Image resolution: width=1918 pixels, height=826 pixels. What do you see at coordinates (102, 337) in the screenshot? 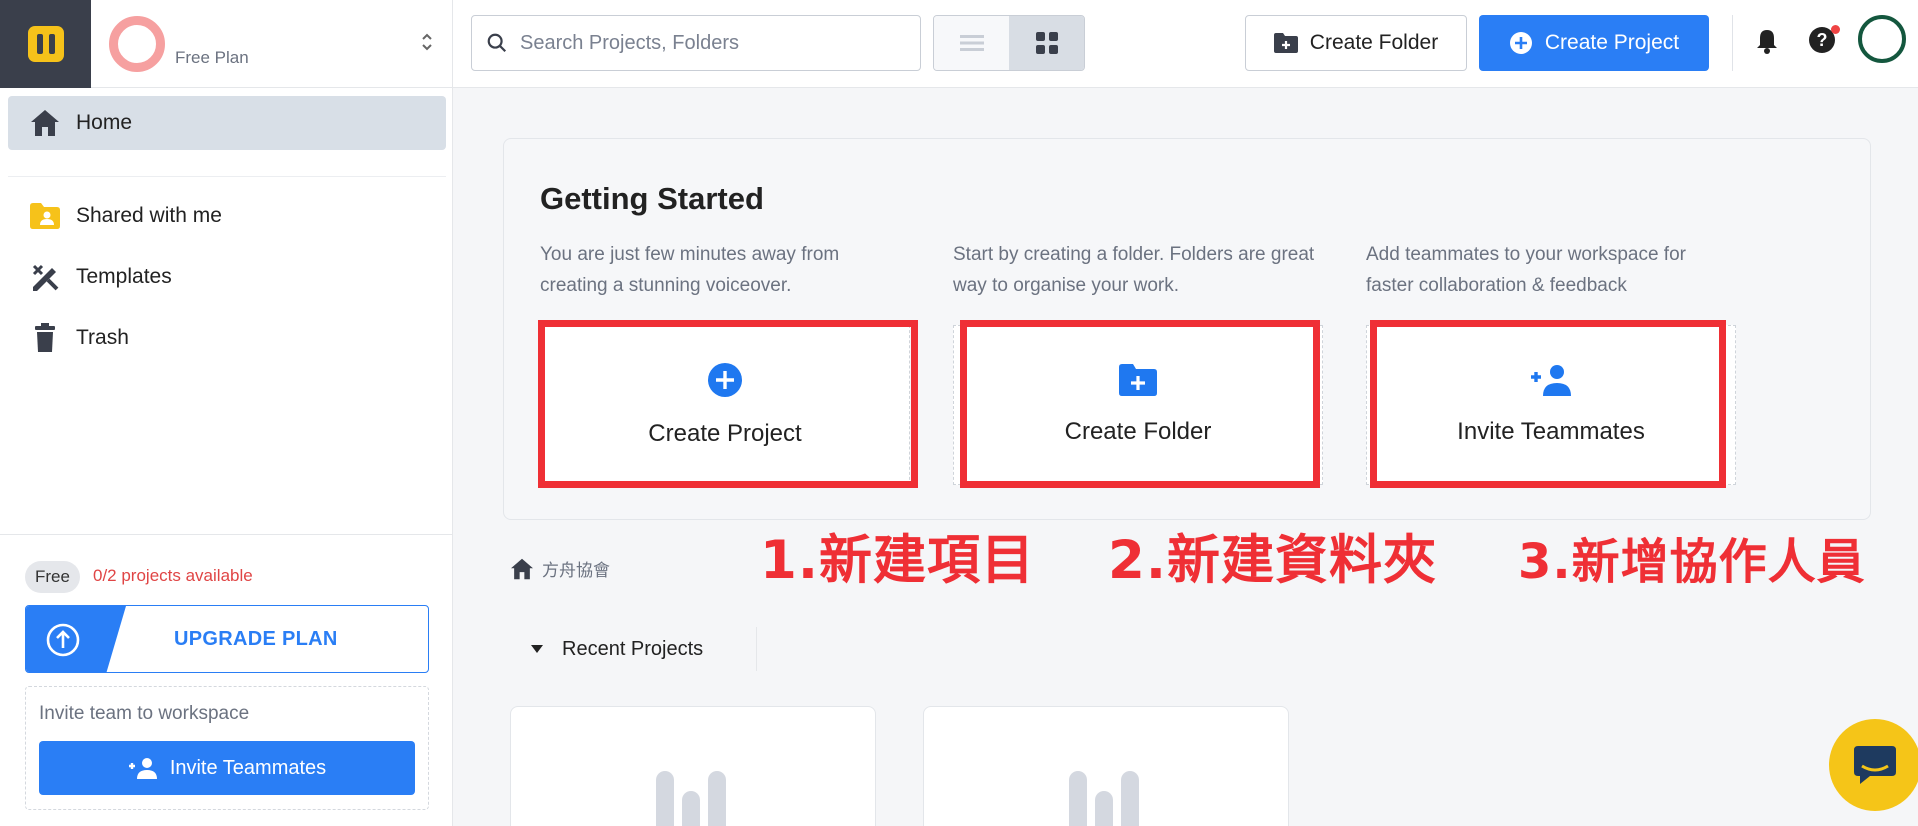
I see `sidebar-item-label: Trash` at bounding box center [102, 337].